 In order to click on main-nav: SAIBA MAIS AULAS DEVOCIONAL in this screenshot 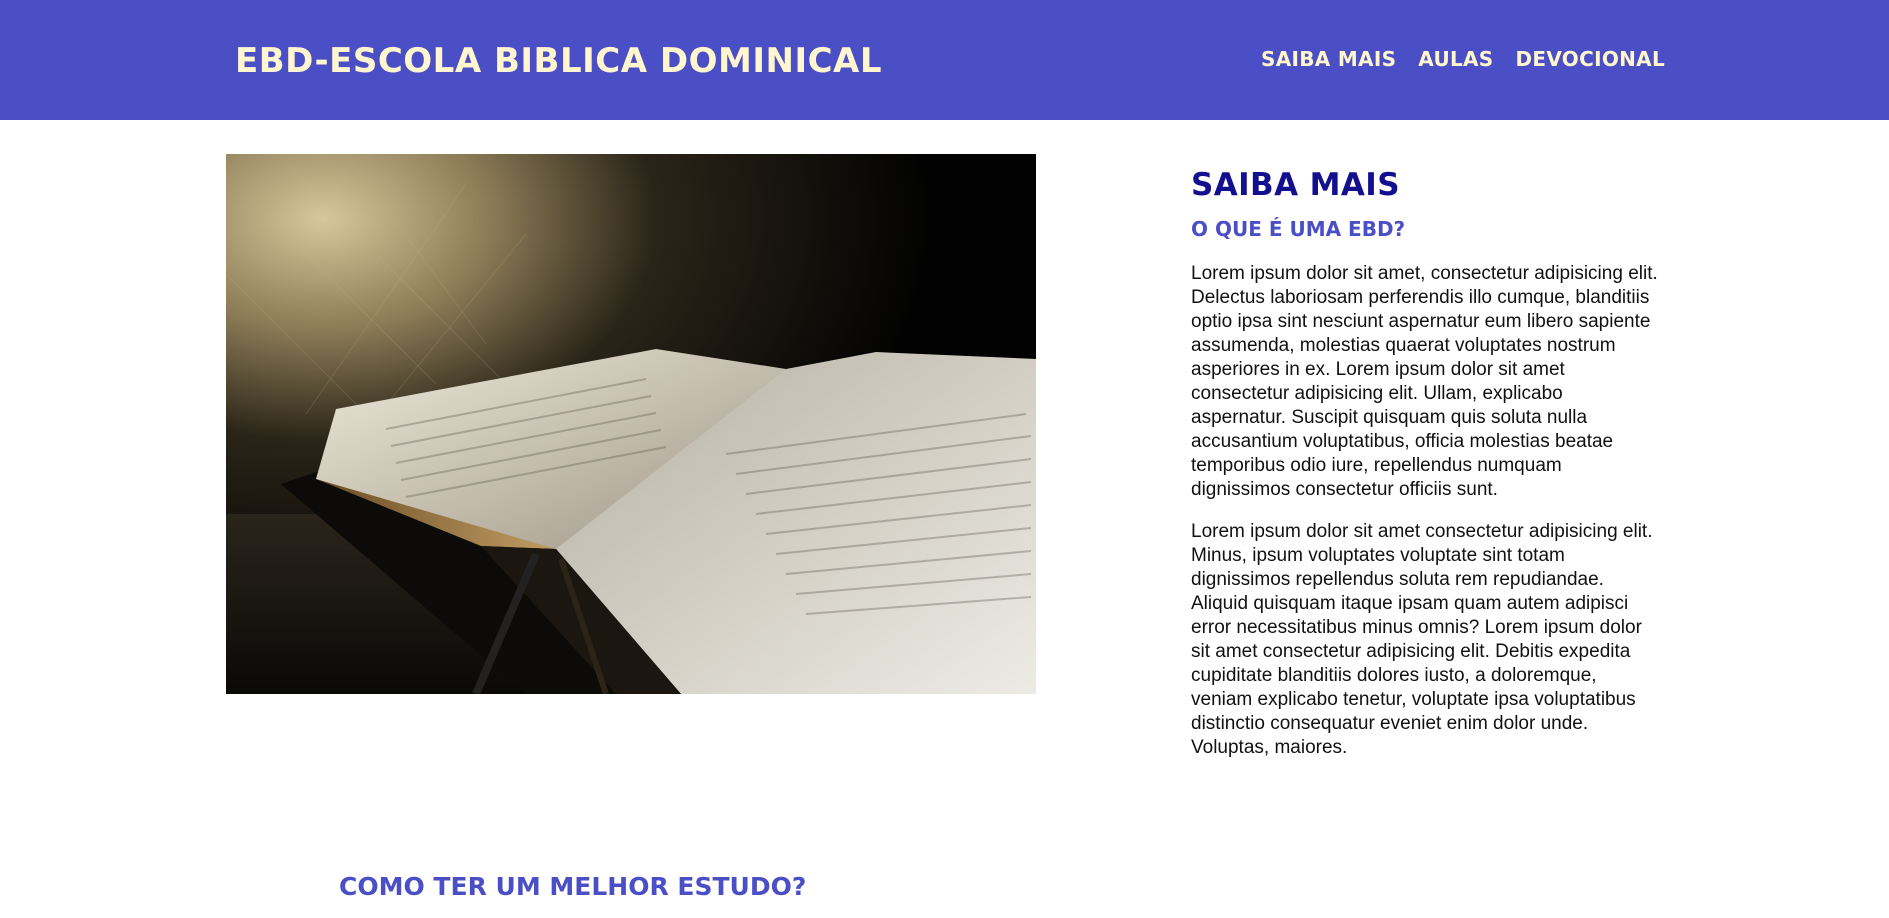, I will do `click(1463, 59)`.